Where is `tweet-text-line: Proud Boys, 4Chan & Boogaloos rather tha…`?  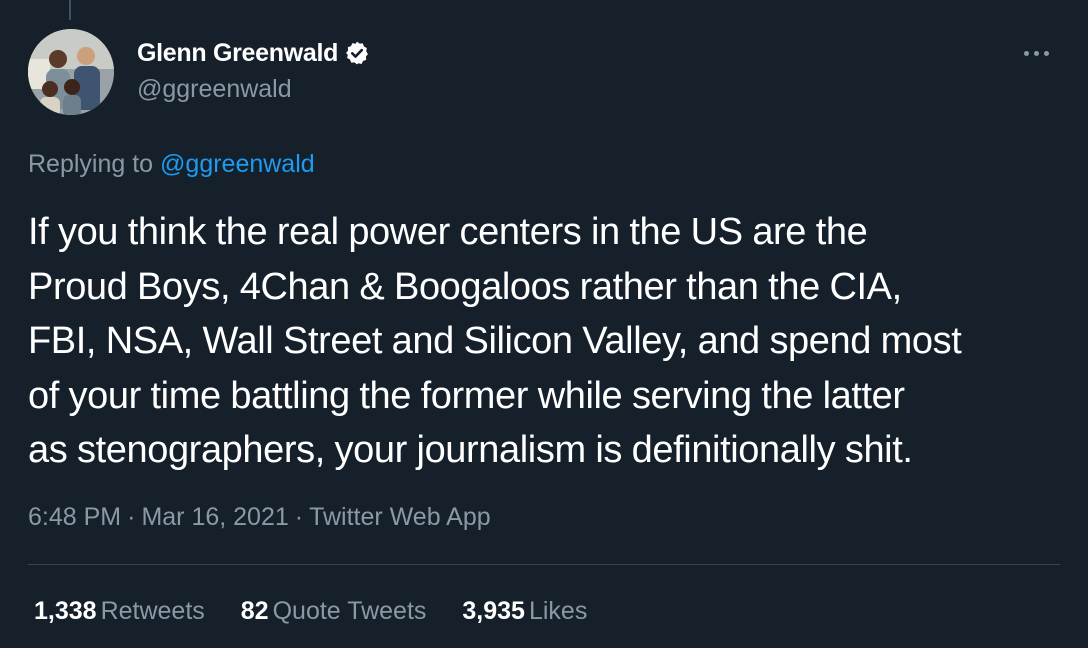
tweet-text-line: Proud Boys, 4Chan & Boogaloos rather tha… is located at coordinates (465, 286).